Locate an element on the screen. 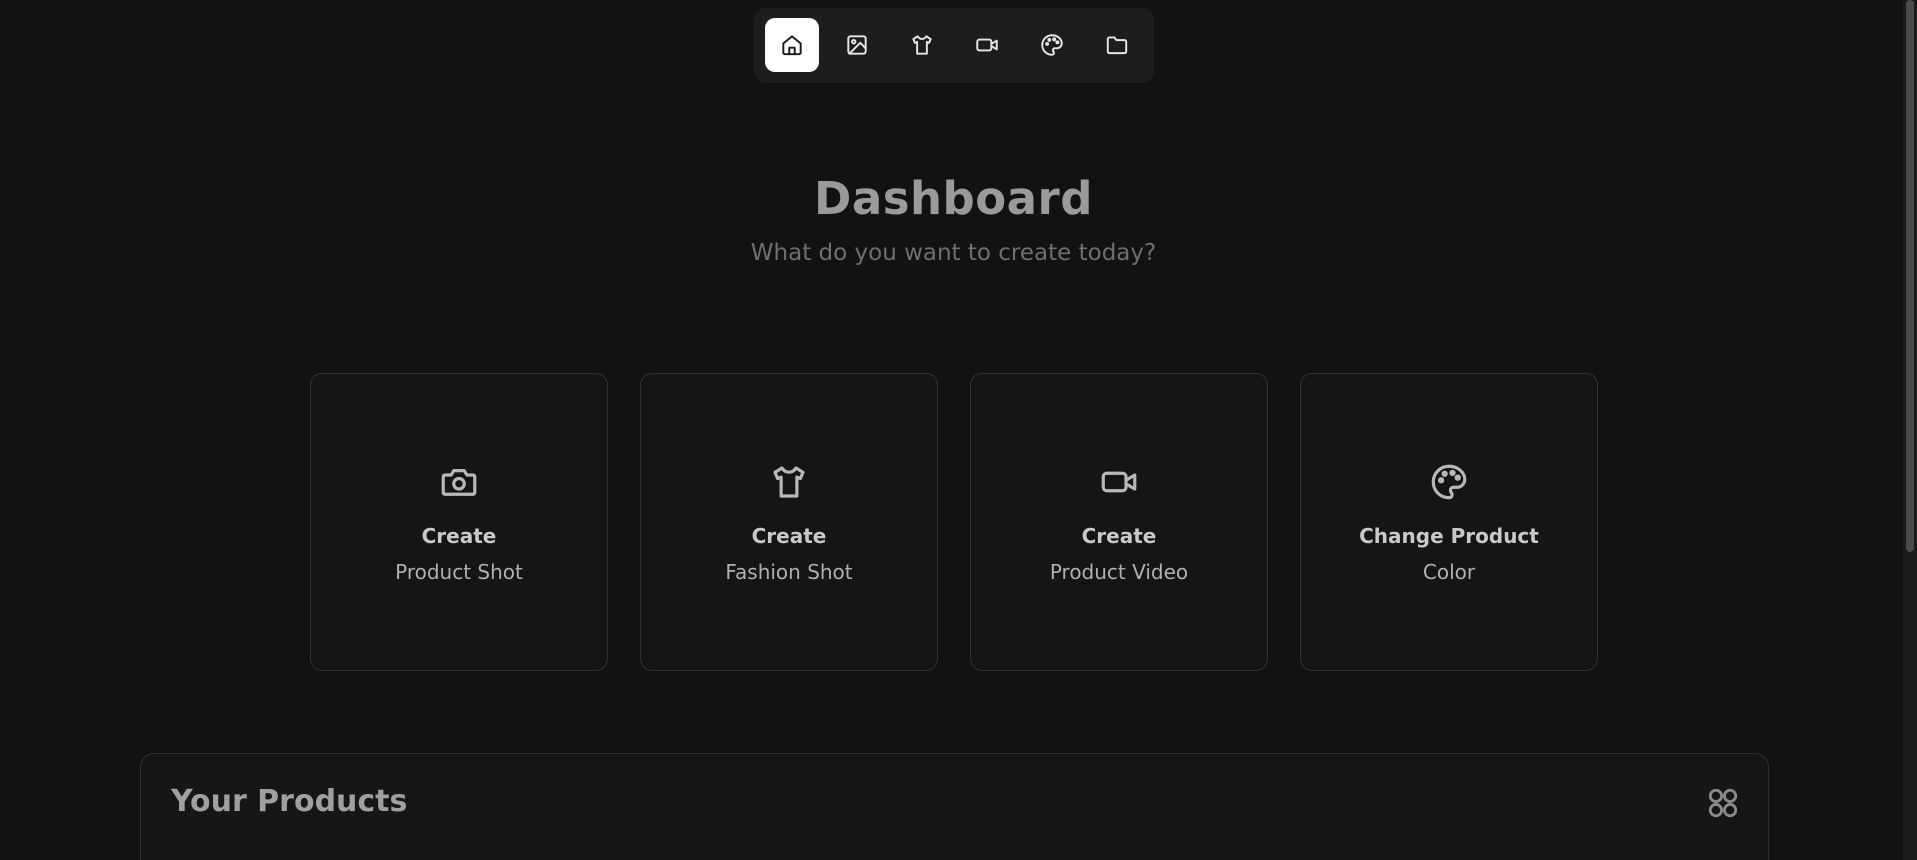 The height and width of the screenshot is (860, 1917). nav-images-button is located at coordinates (857, 45).